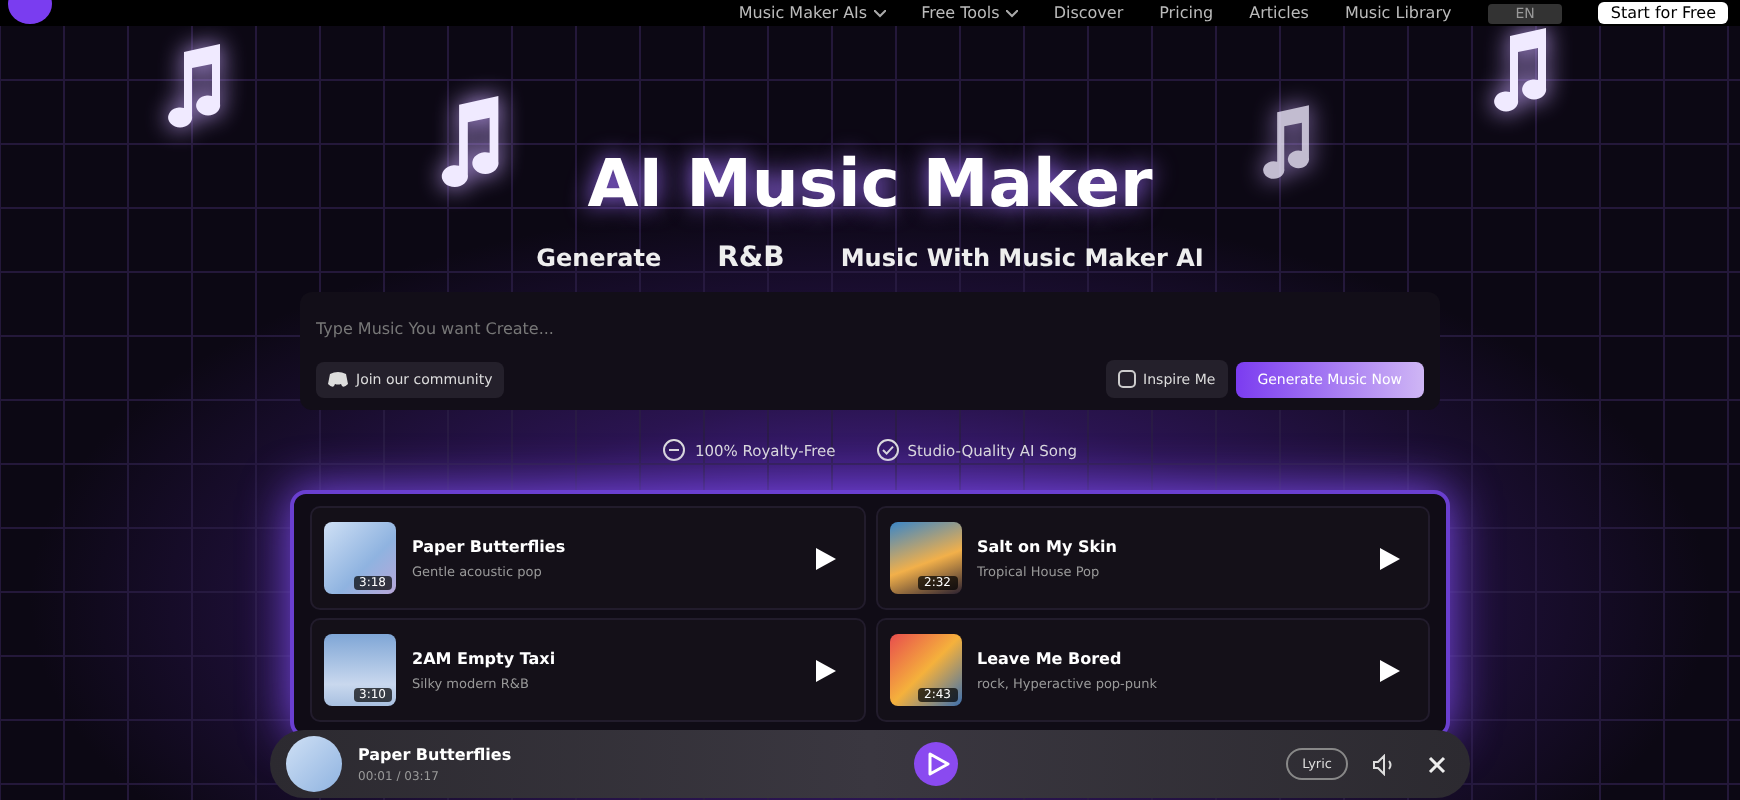 This screenshot has height=800, width=1740. What do you see at coordinates (1279, 13) in the screenshot?
I see `nav-link: Articles` at bounding box center [1279, 13].